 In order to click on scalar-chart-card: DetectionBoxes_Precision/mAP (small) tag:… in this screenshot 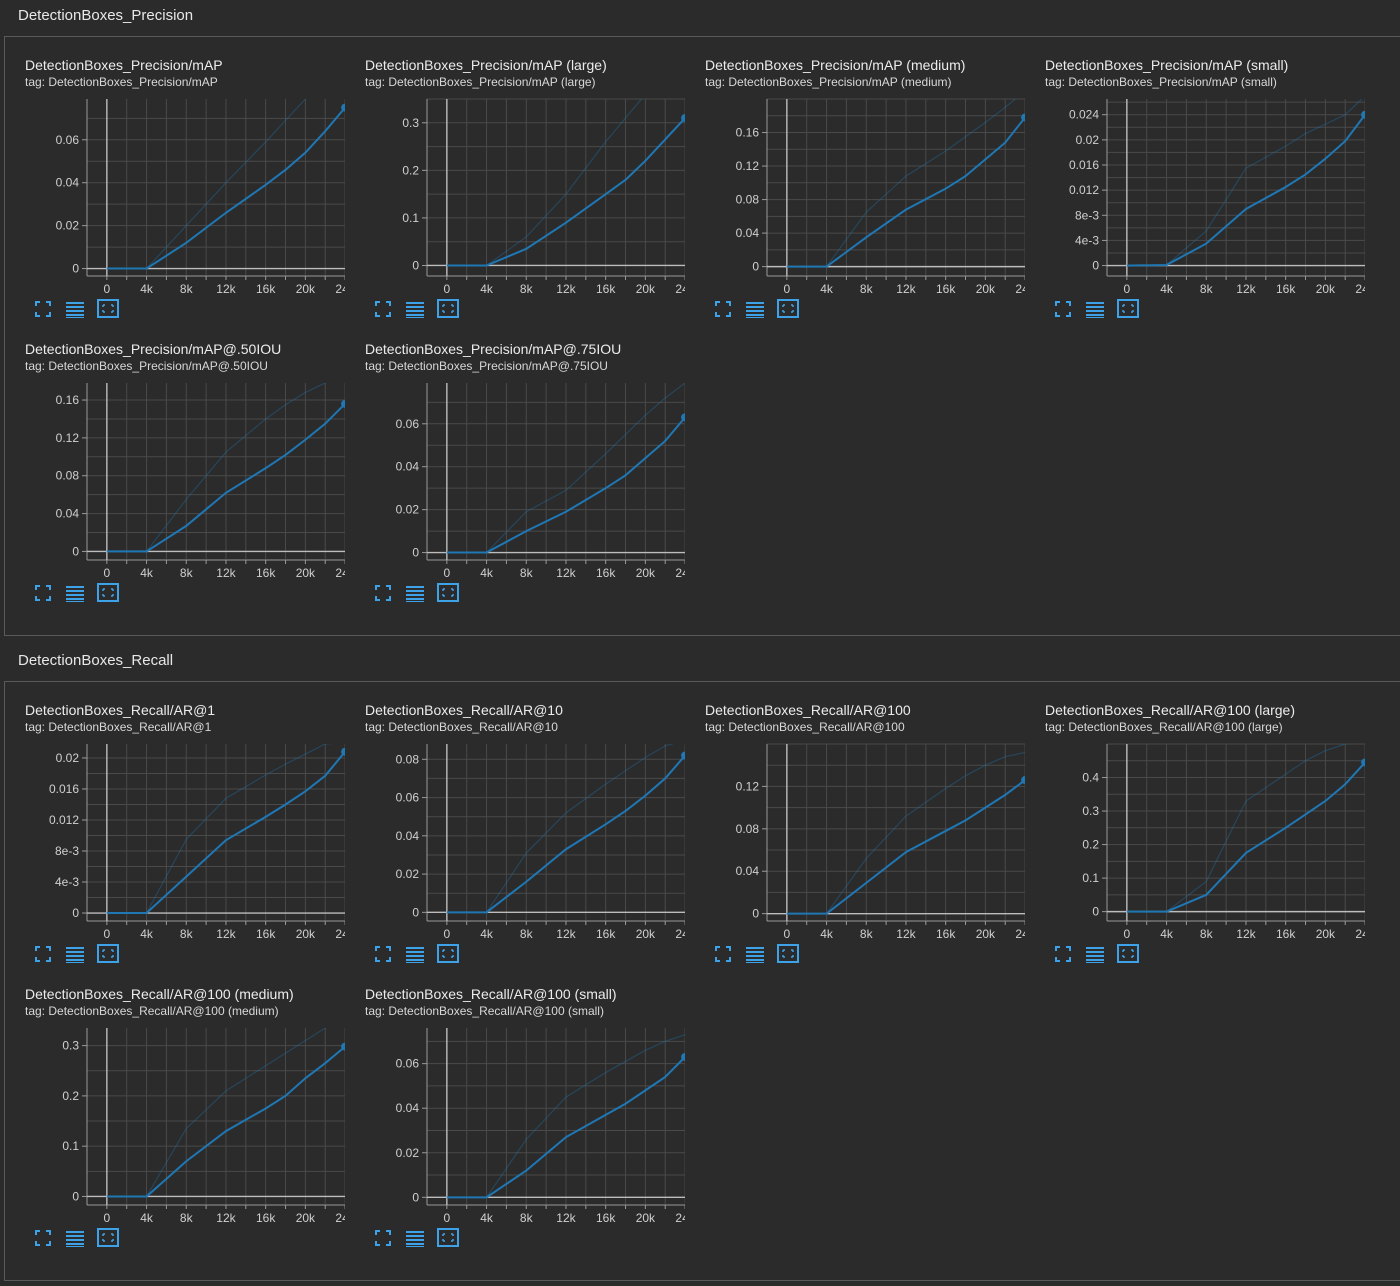, I will do `click(1195, 179)`.